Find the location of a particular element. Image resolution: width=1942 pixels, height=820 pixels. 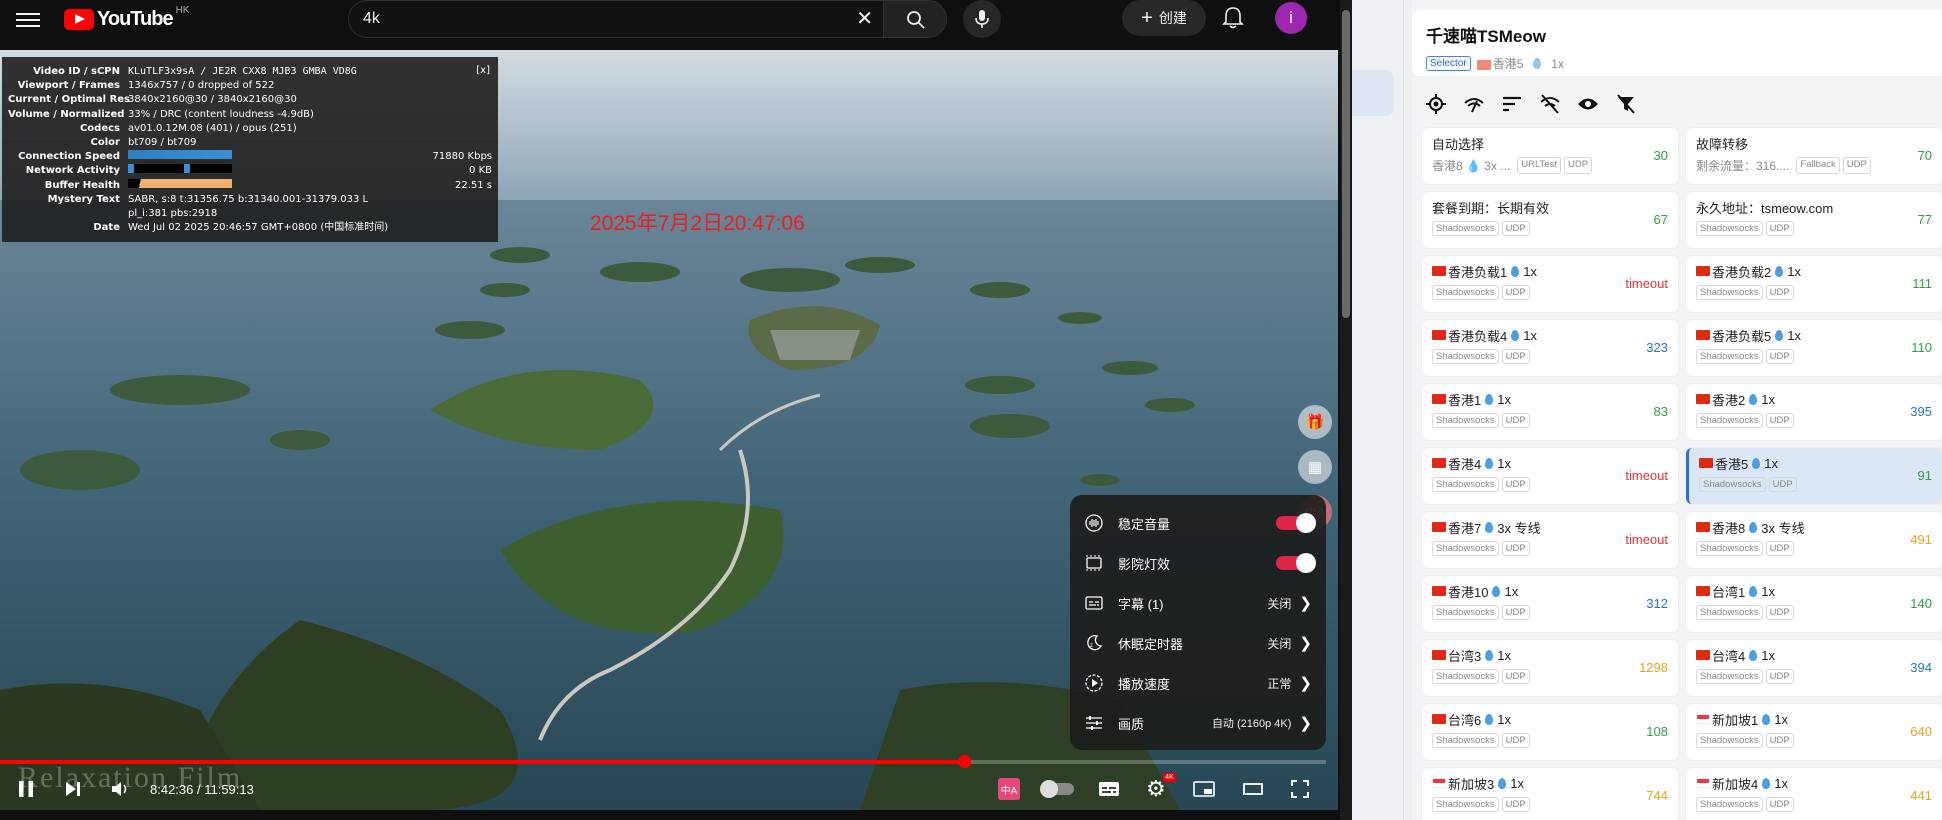

proxy-node-card: 香港负载5 1x Shadowsocks UDP 110 is located at coordinates (1814, 348).